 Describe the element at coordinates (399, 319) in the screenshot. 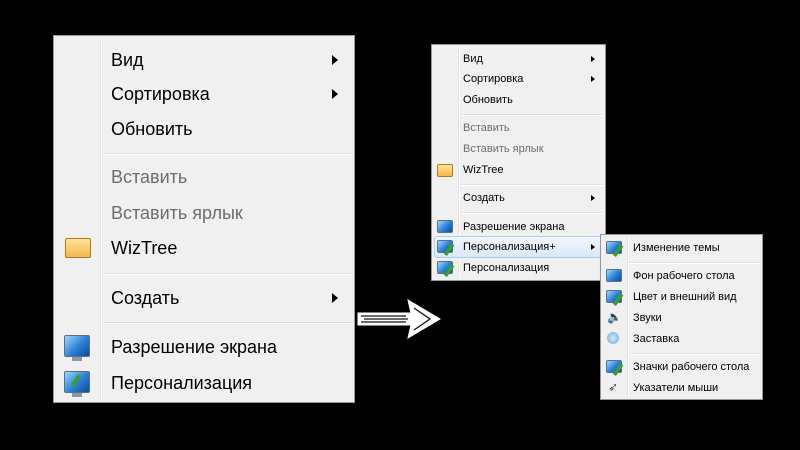

I see `right-arrow-icon` at that location.